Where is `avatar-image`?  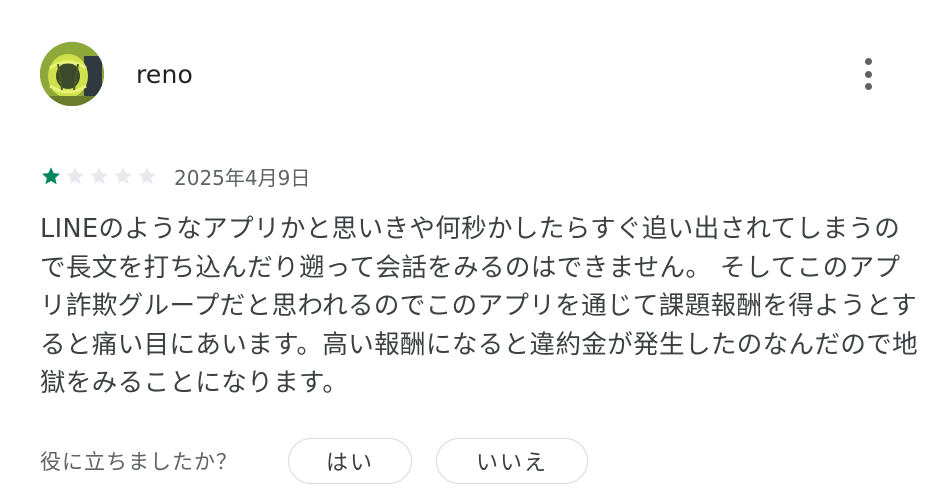 avatar-image is located at coordinates (72, 74).